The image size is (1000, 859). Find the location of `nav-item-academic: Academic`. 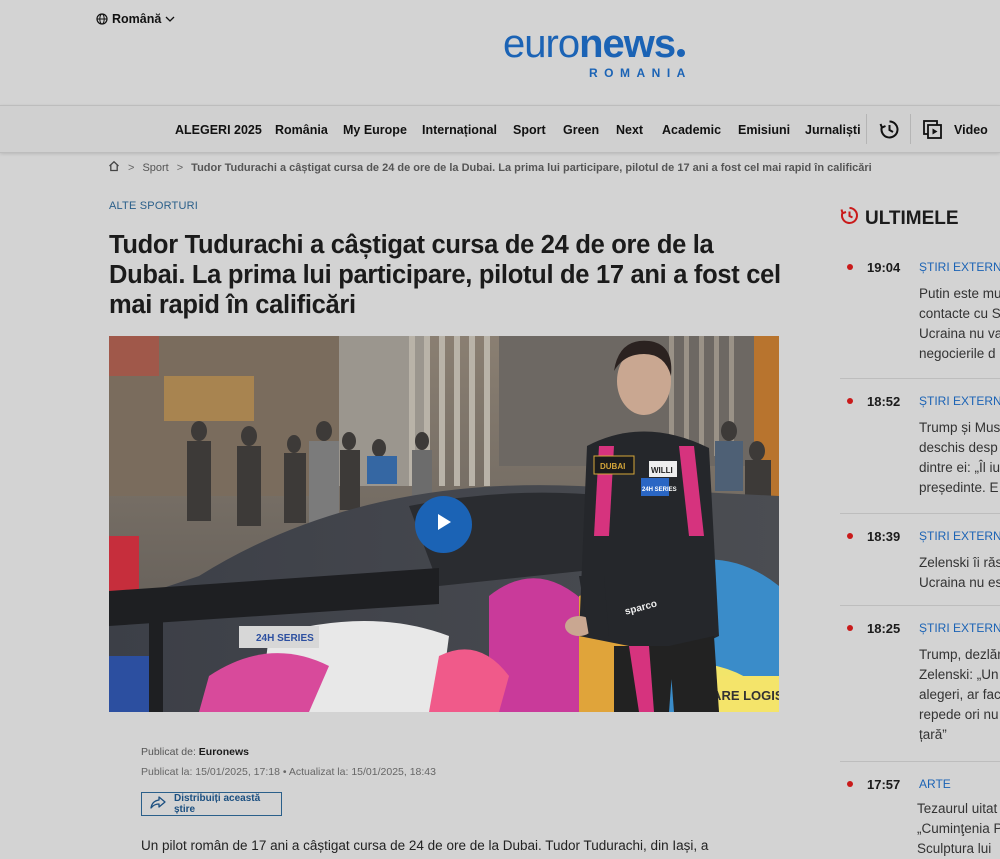

nav-item-academic: Academic is located at coordinates (691, 130).